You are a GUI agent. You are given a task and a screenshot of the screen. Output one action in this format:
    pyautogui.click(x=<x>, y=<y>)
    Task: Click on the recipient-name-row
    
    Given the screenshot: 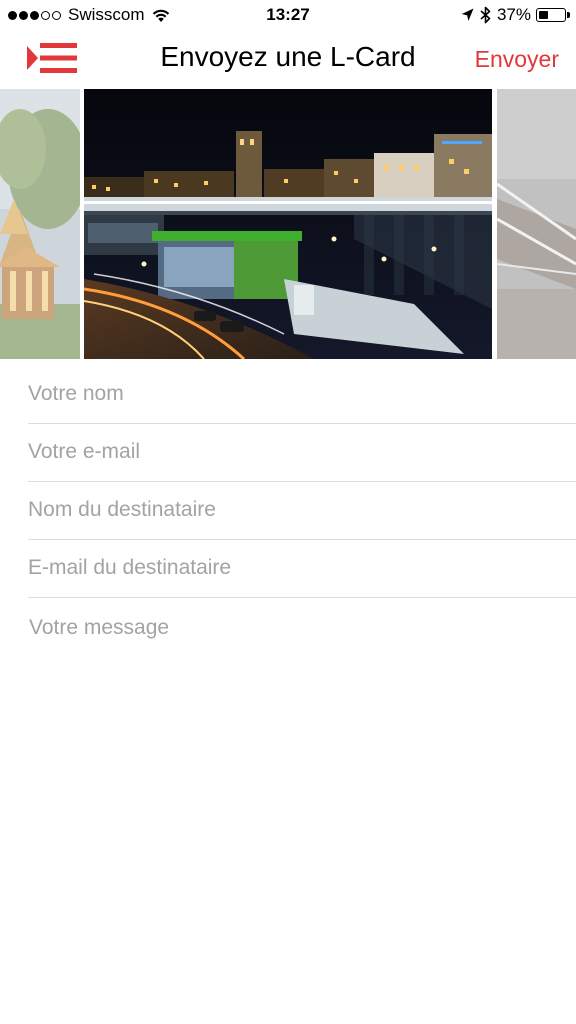 What is the action you would take?
    pyautogui.click(x=302, y=511)
    